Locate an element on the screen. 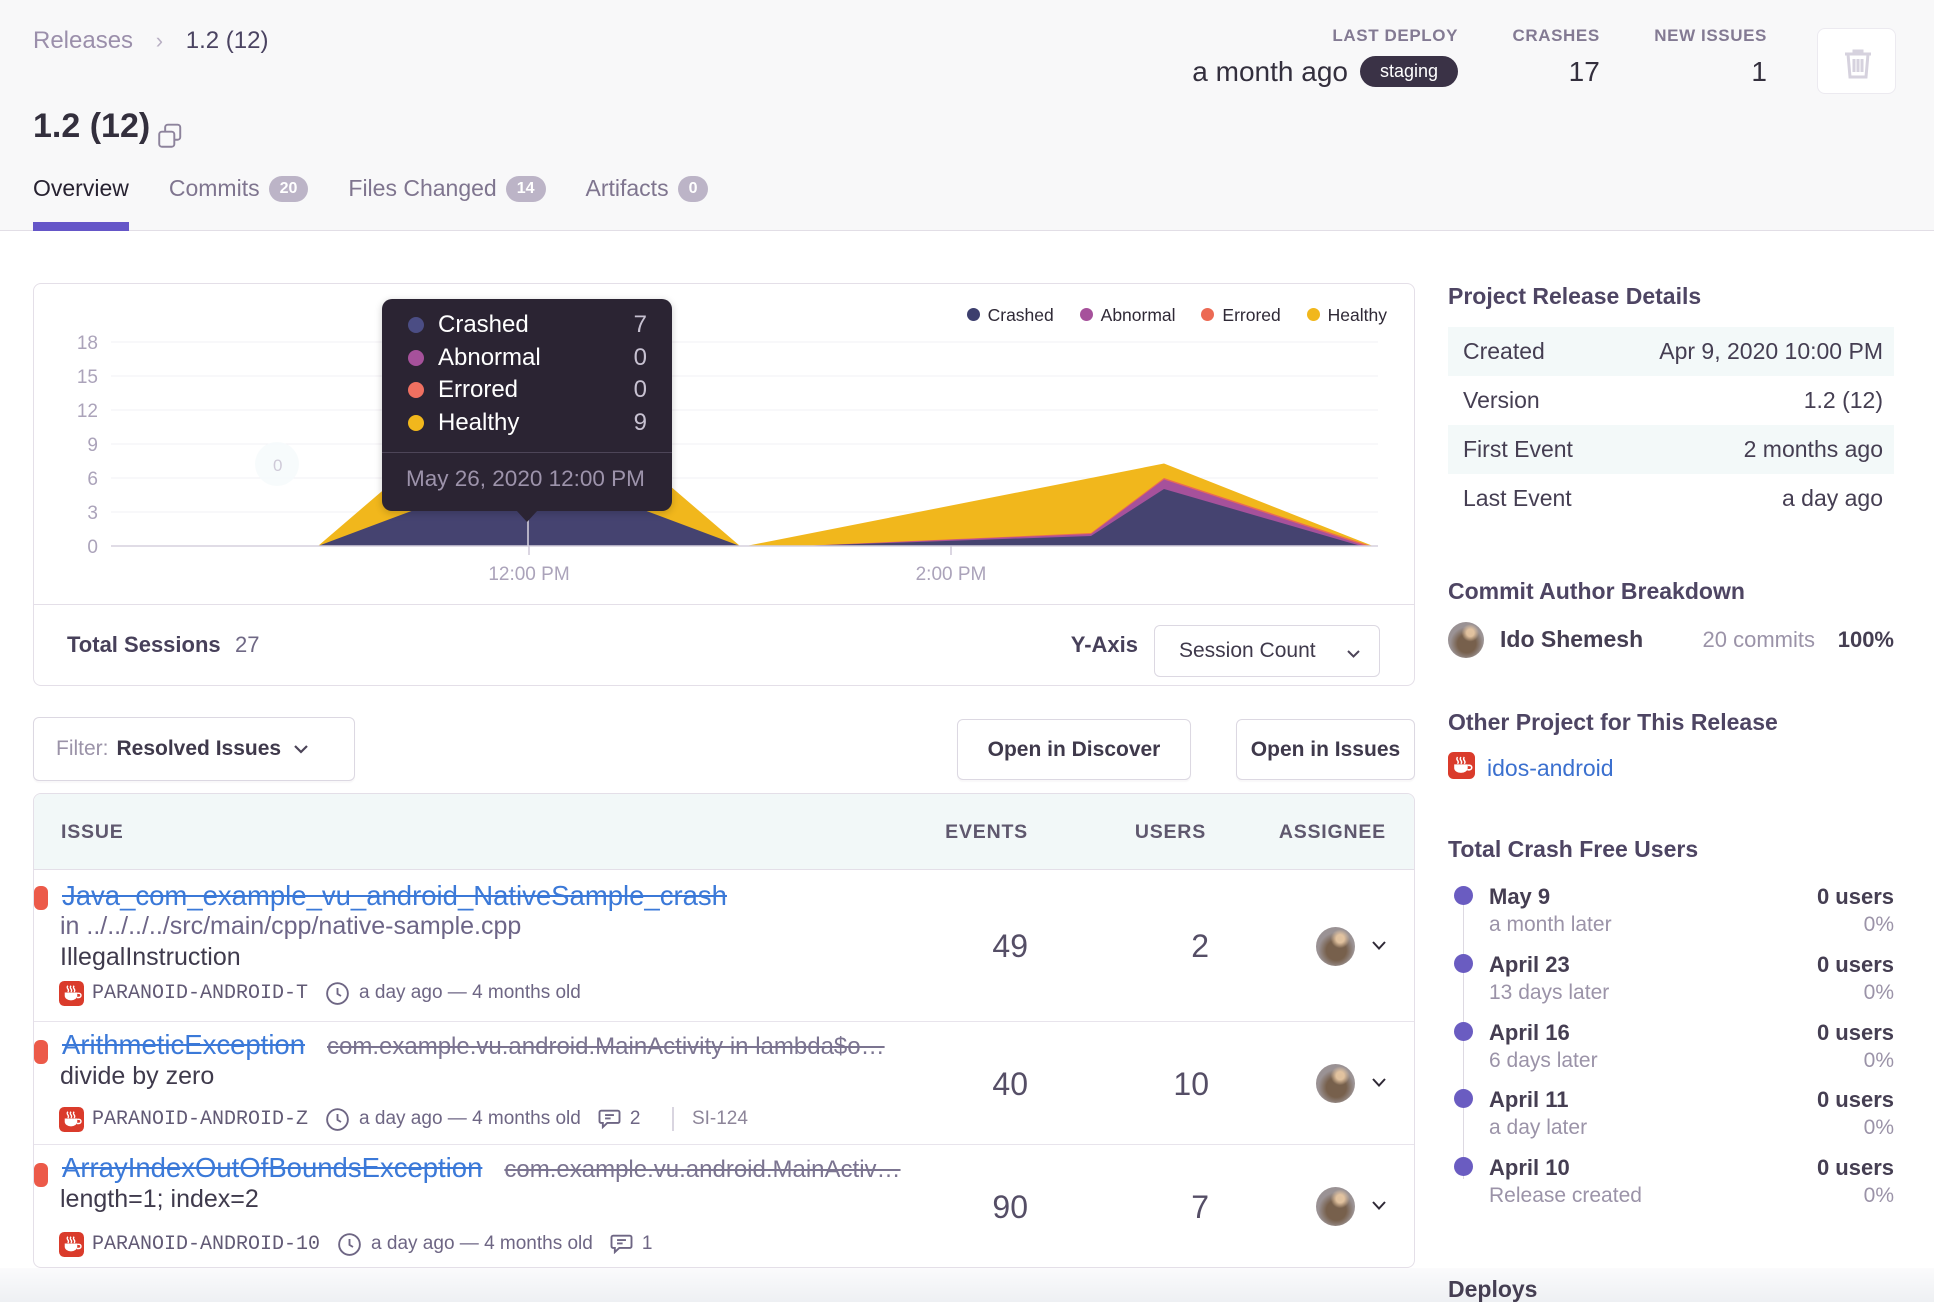 The height and width of the screenshot is (1302, 1934). svg-text: 2:00 PM is located at coordinates (951, 574).